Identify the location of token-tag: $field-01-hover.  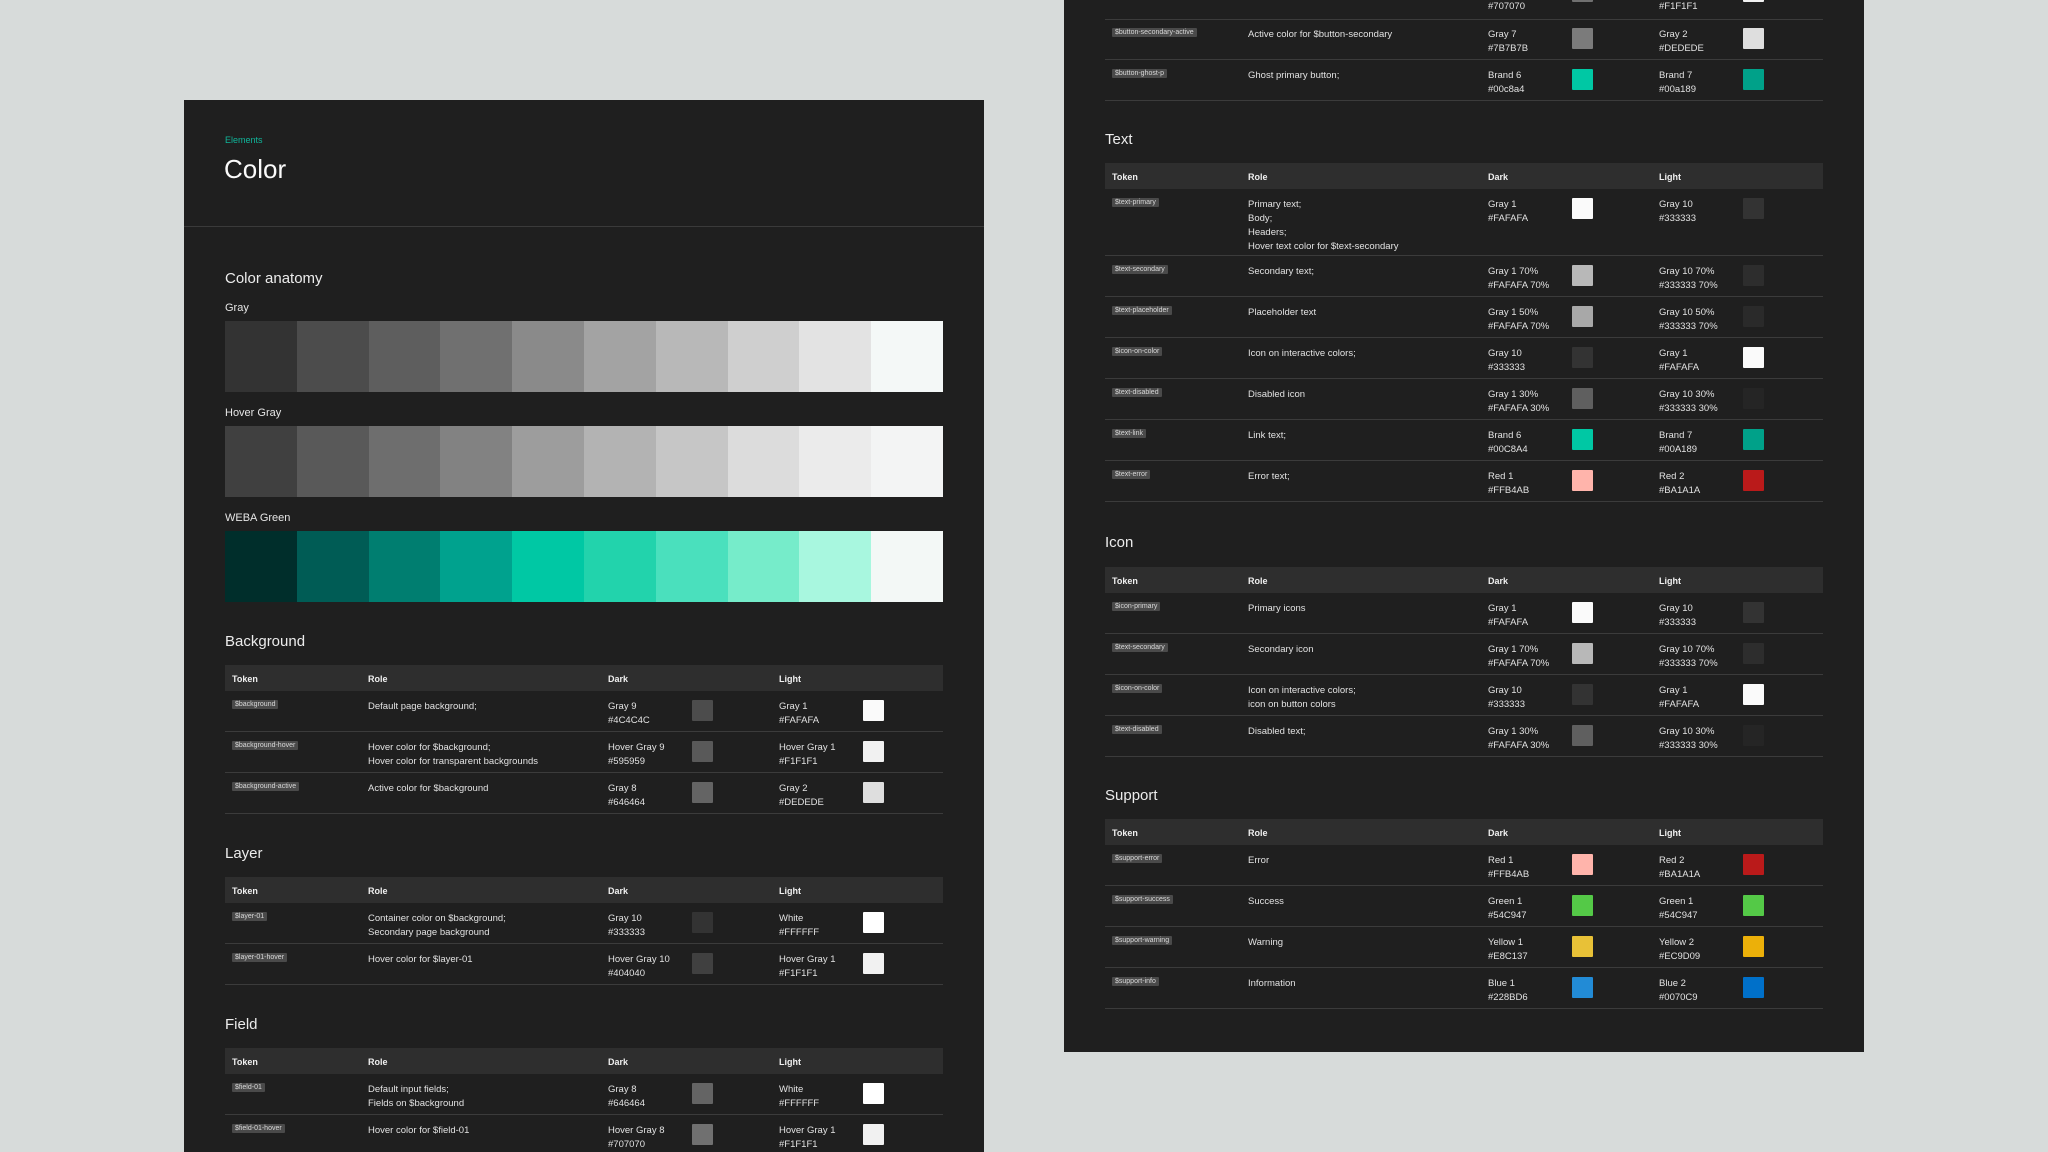
(258, 1128).